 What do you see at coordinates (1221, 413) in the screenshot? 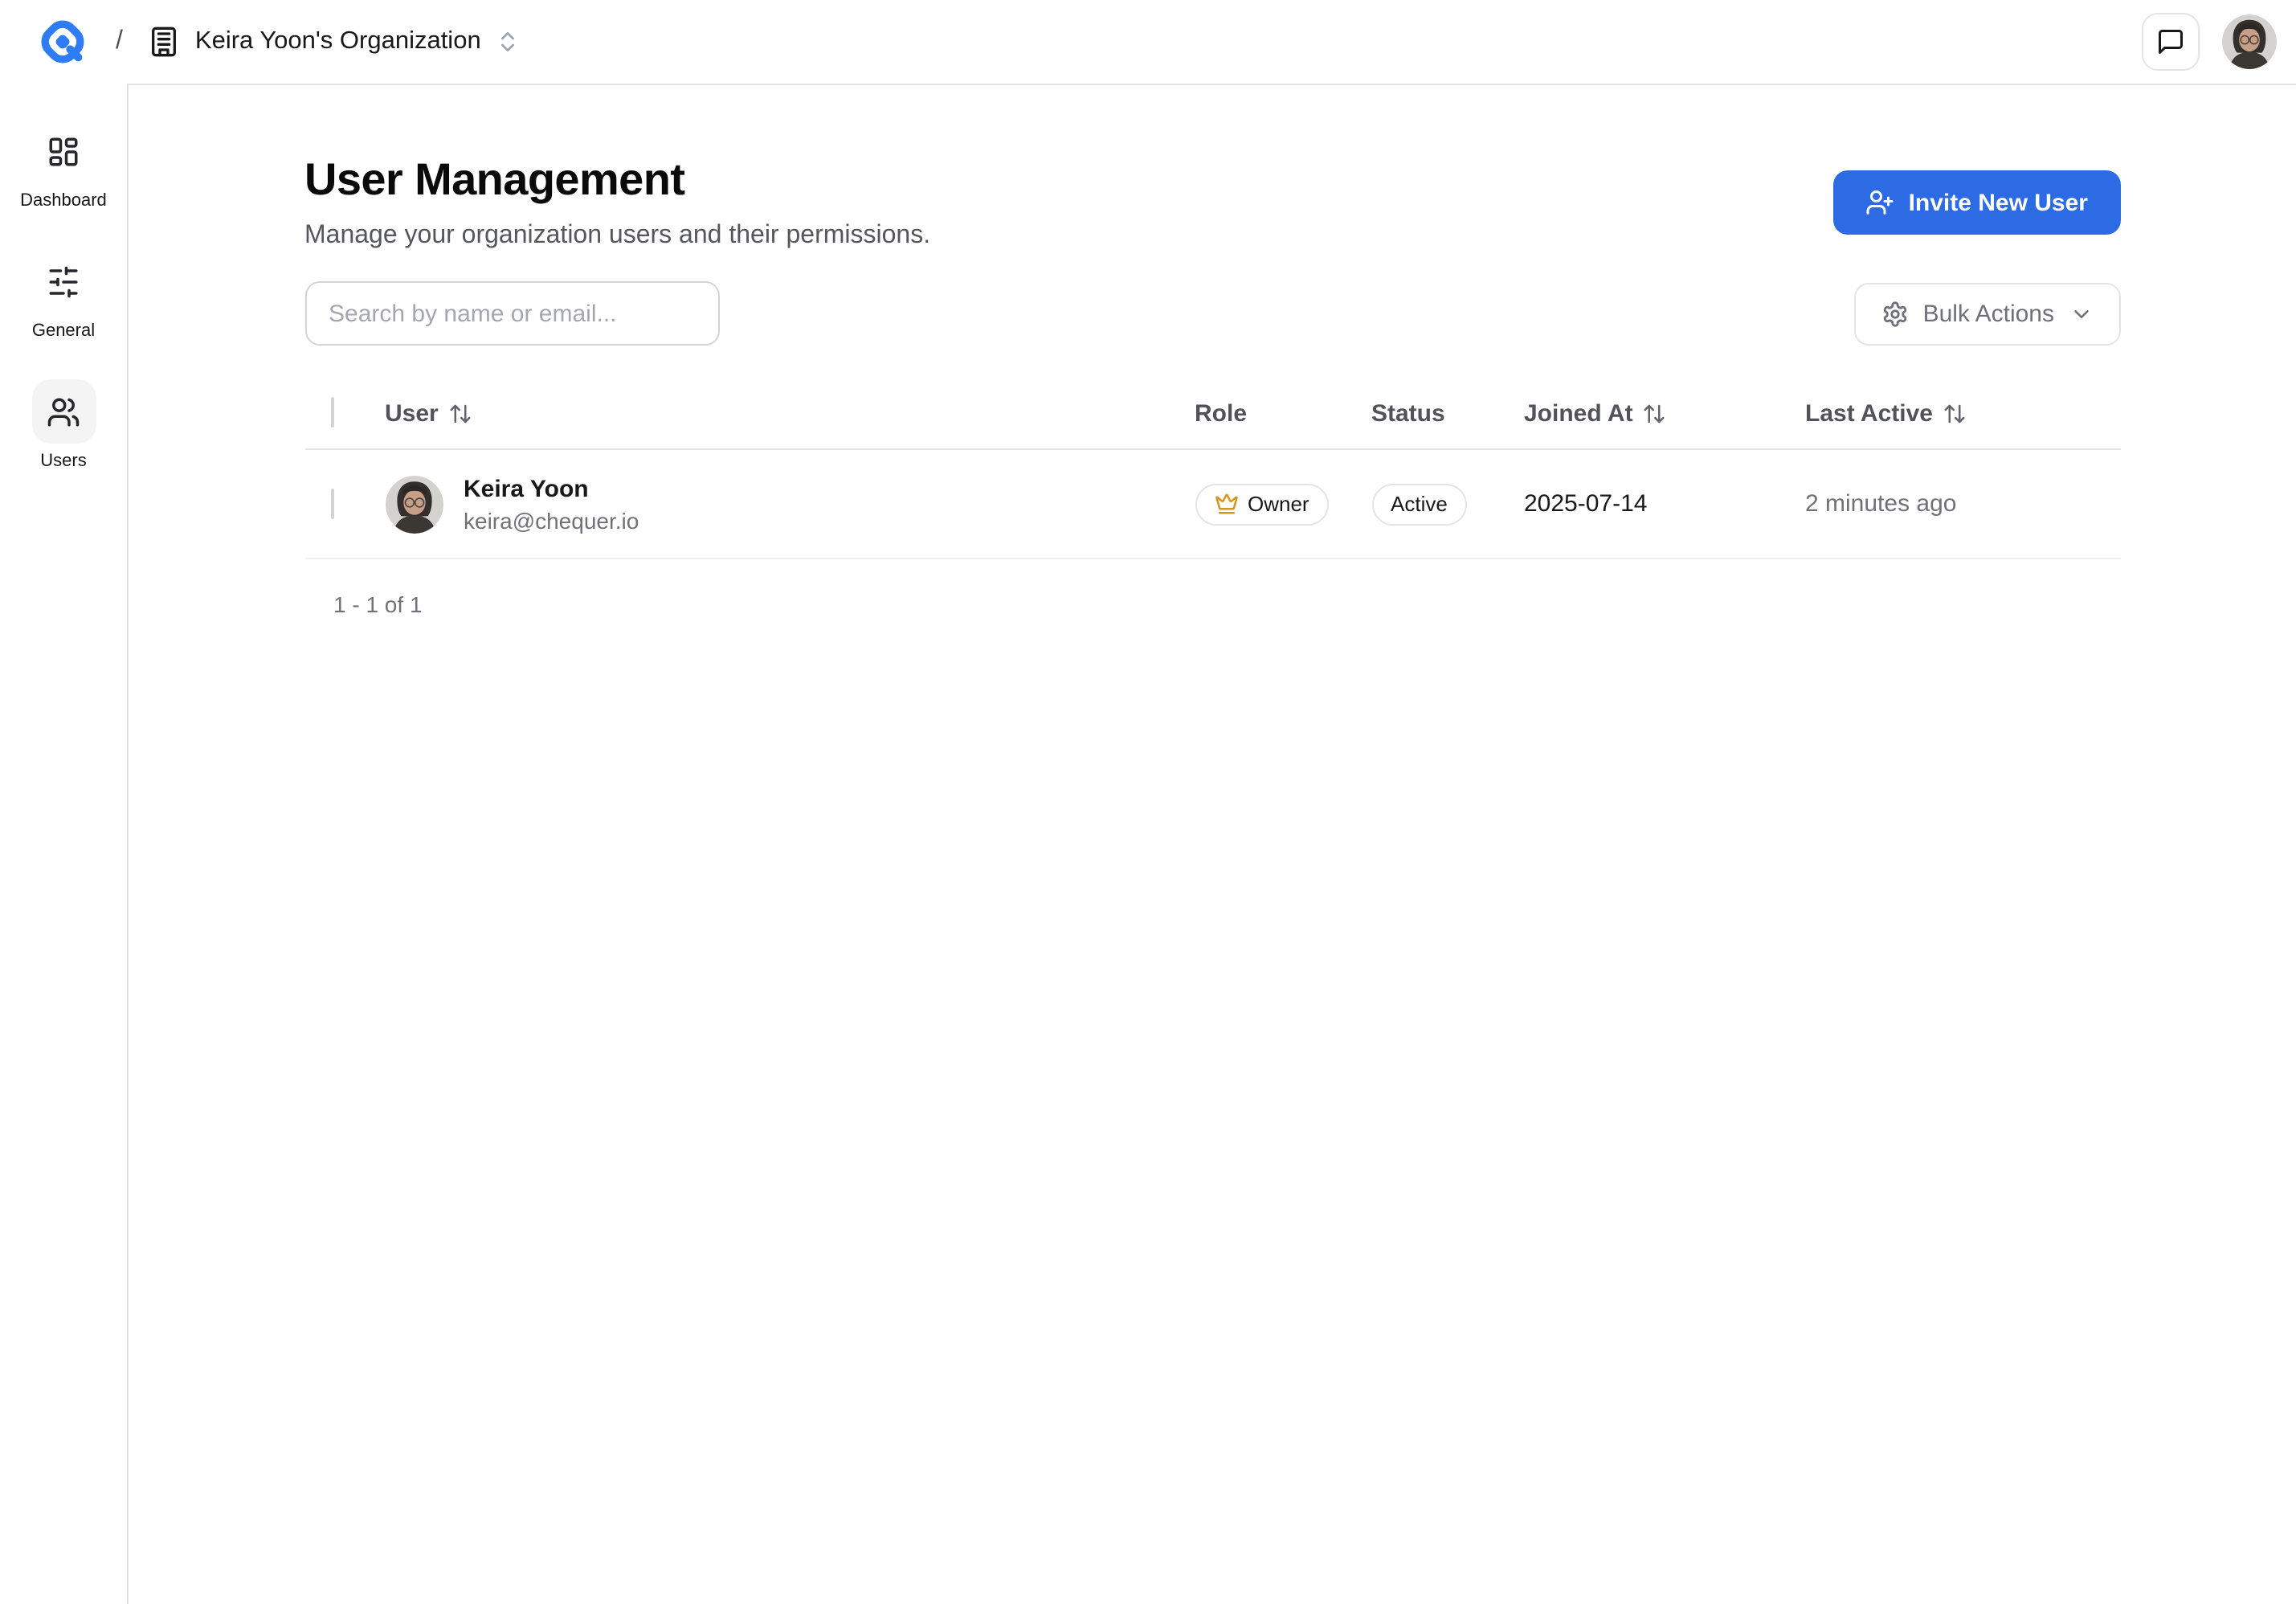
I see `column-header-role: Role` at bounding box center [1221, 413].